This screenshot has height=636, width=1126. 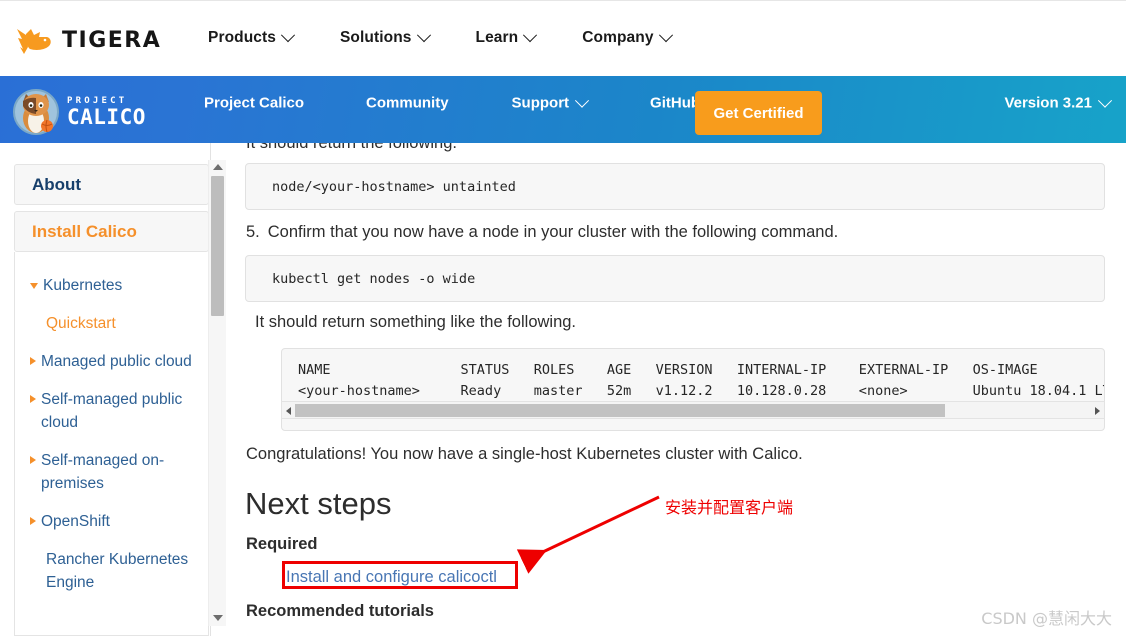 I want to click on tigera-wordmark: TIGERA, so click(x=112, y=40).